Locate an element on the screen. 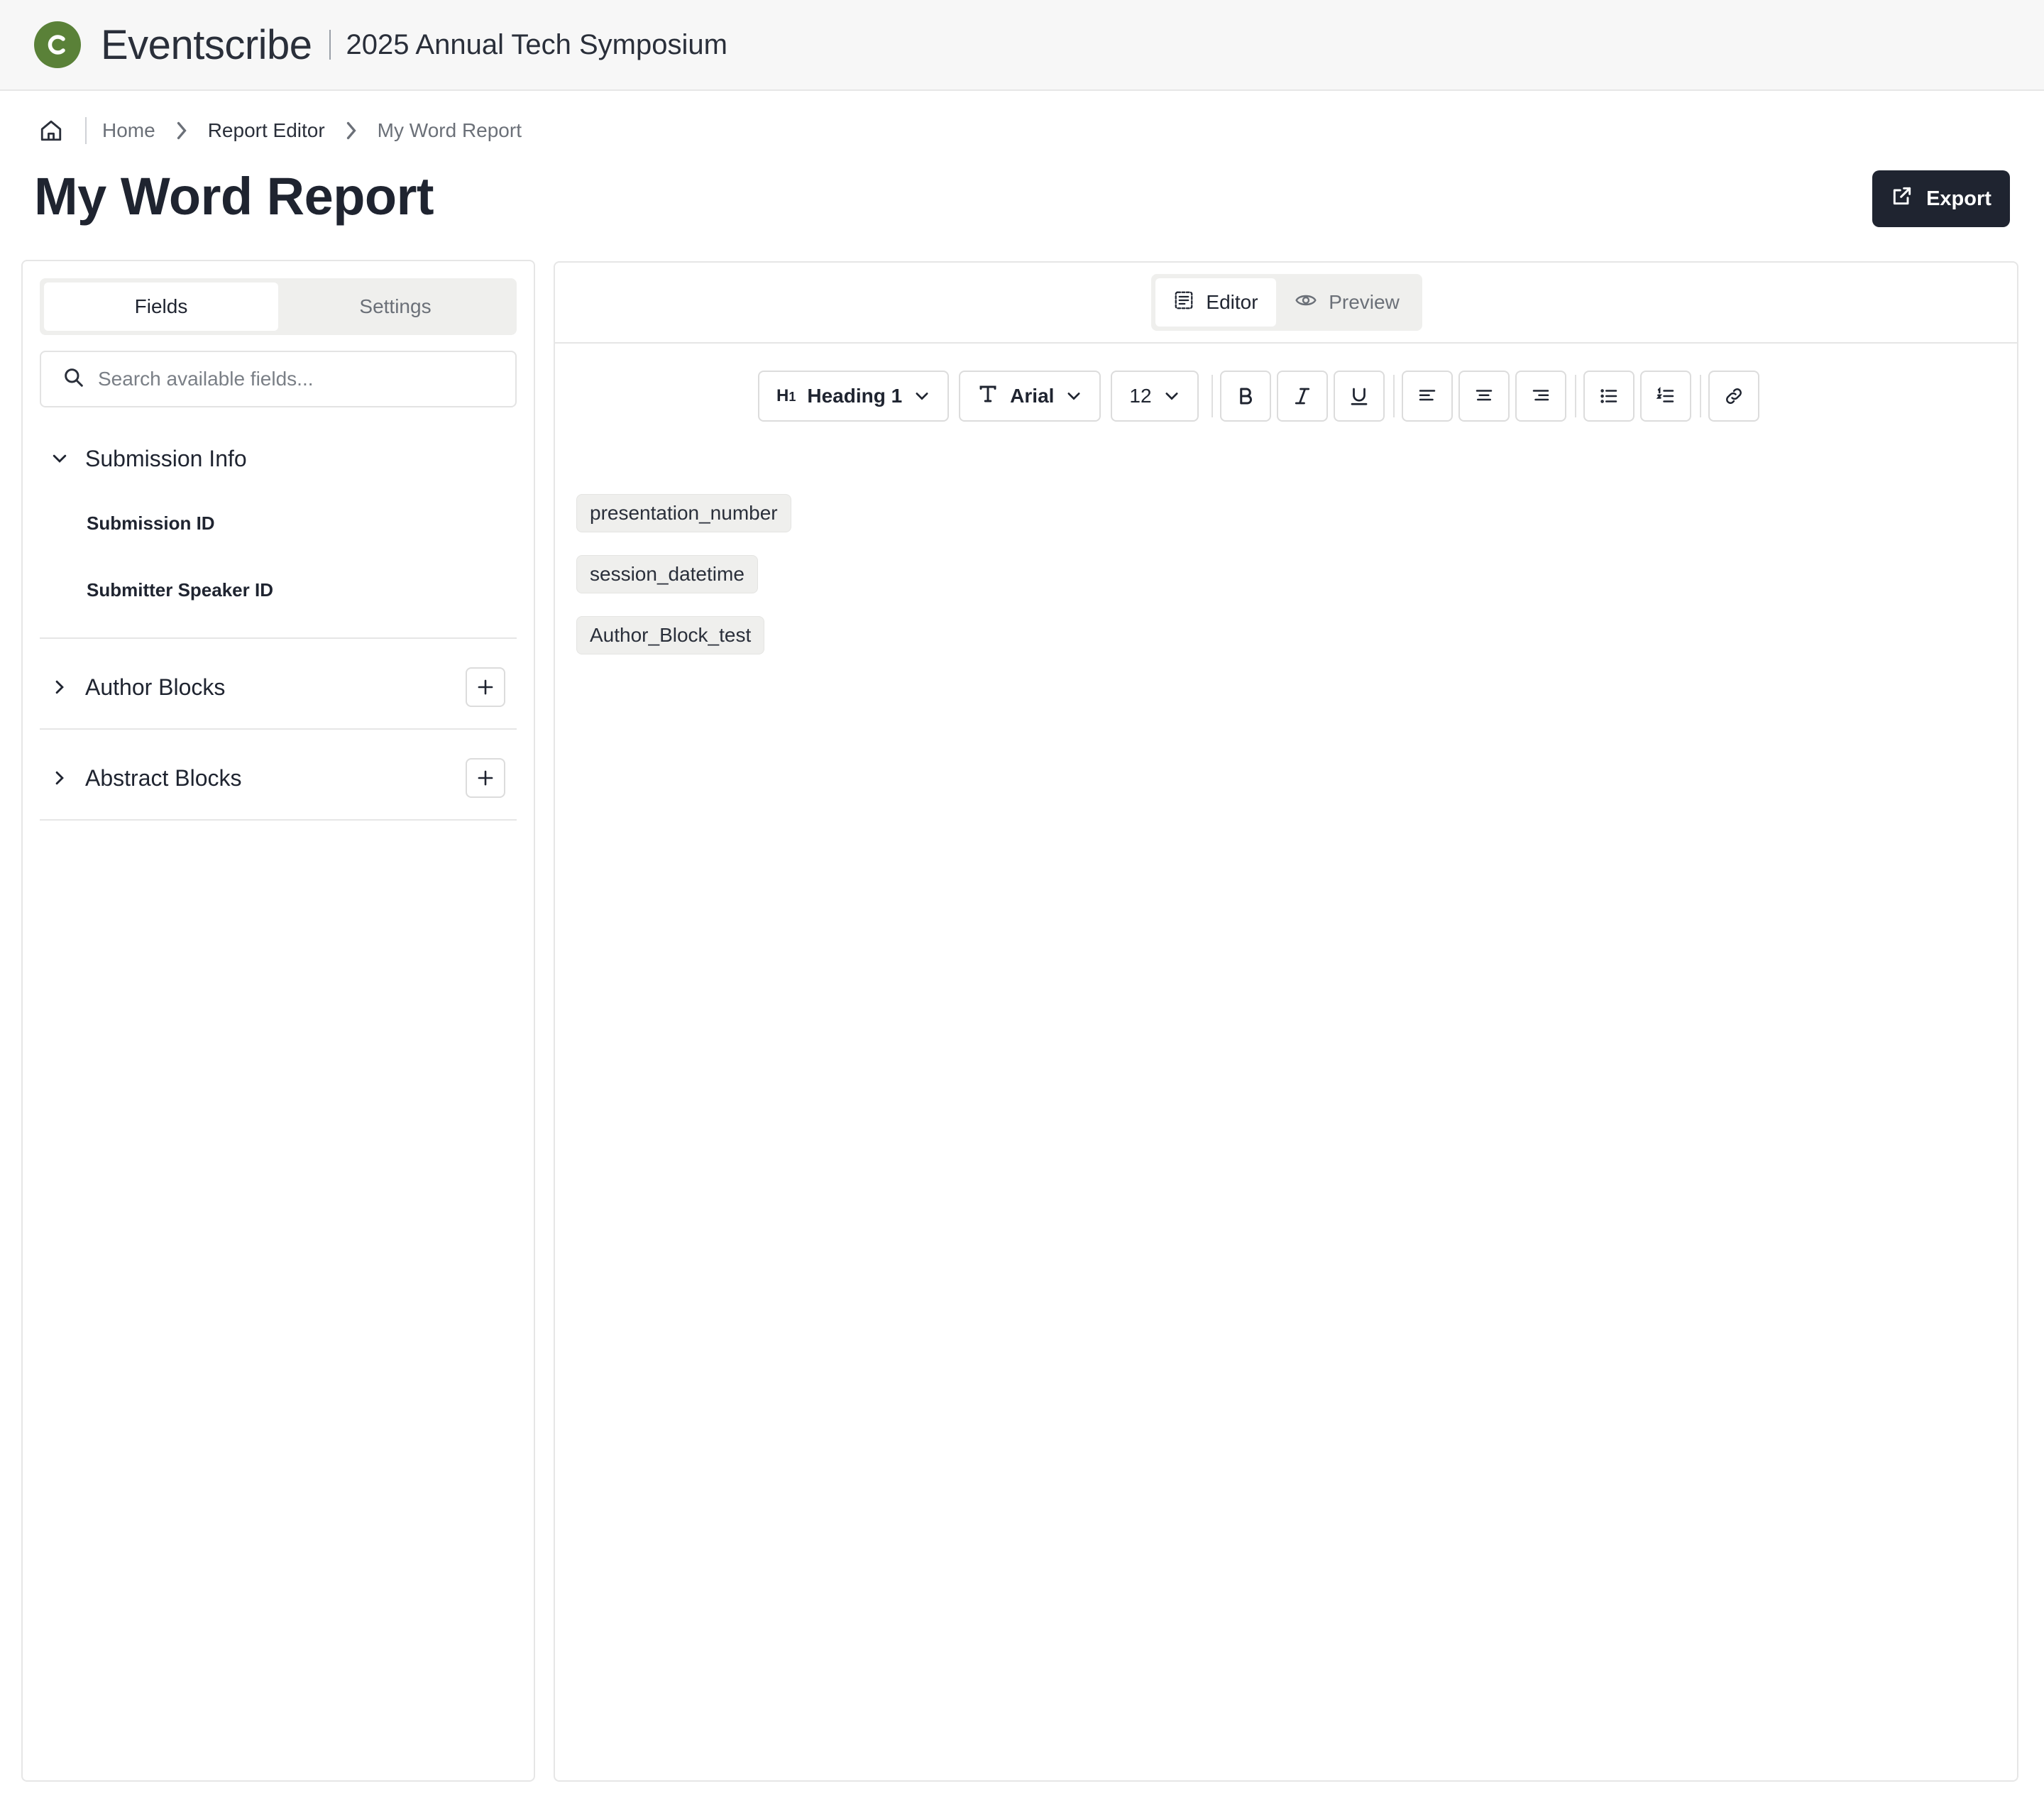 Image resolution: width=2044 pixels, height=1803 pixels. bold-button is located at coordinates (1245, 397).